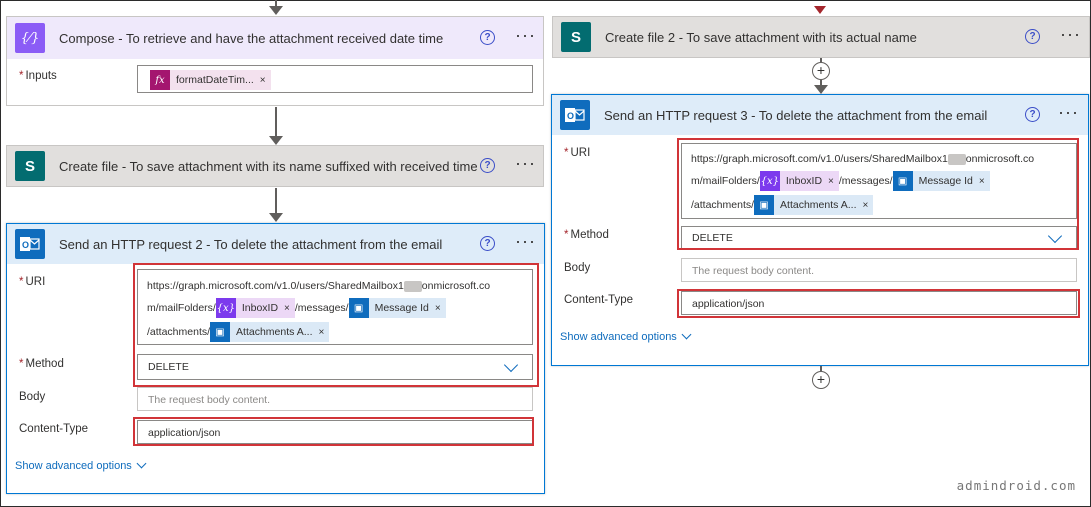  Describe the element at coordinates (41, 76) in the screenshot. I see `inputs-label-text: Inputs` at that location.